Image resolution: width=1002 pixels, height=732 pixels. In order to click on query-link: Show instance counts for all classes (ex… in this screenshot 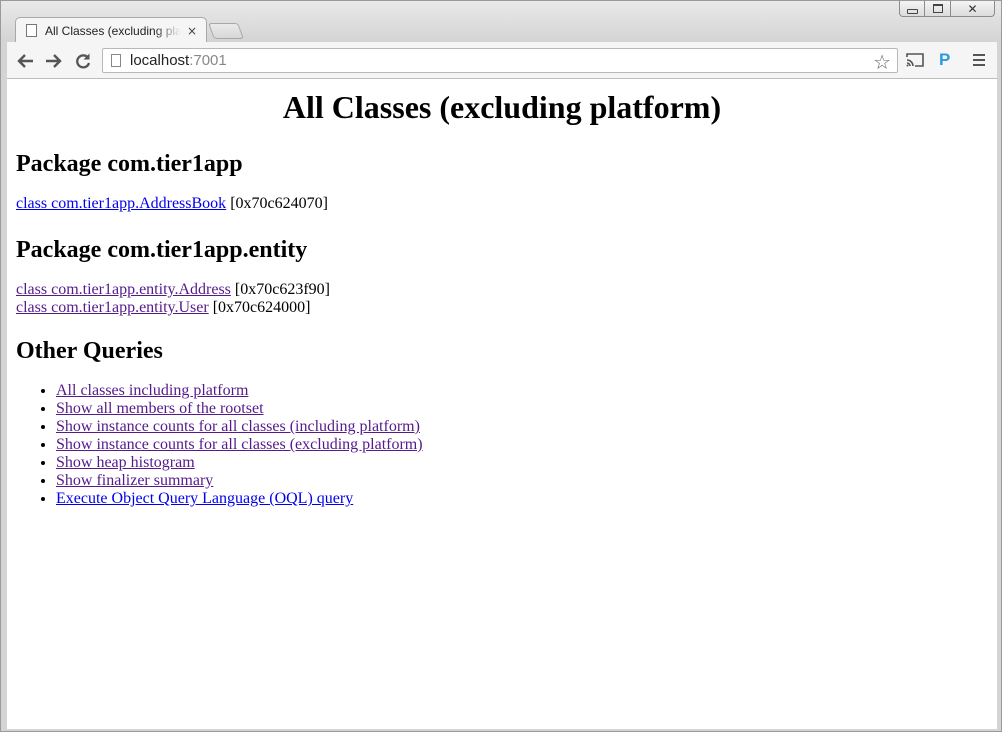, I will do `click(239, 444)`.